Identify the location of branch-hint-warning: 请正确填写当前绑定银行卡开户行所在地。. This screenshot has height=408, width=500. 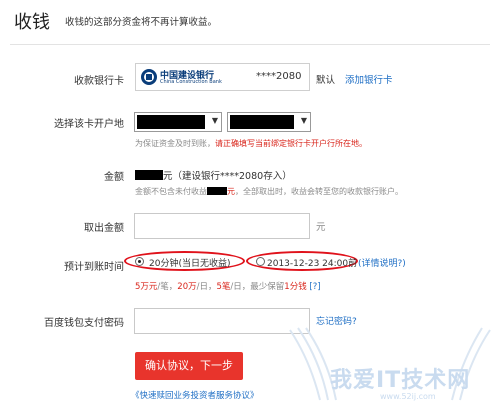
(291, 143).